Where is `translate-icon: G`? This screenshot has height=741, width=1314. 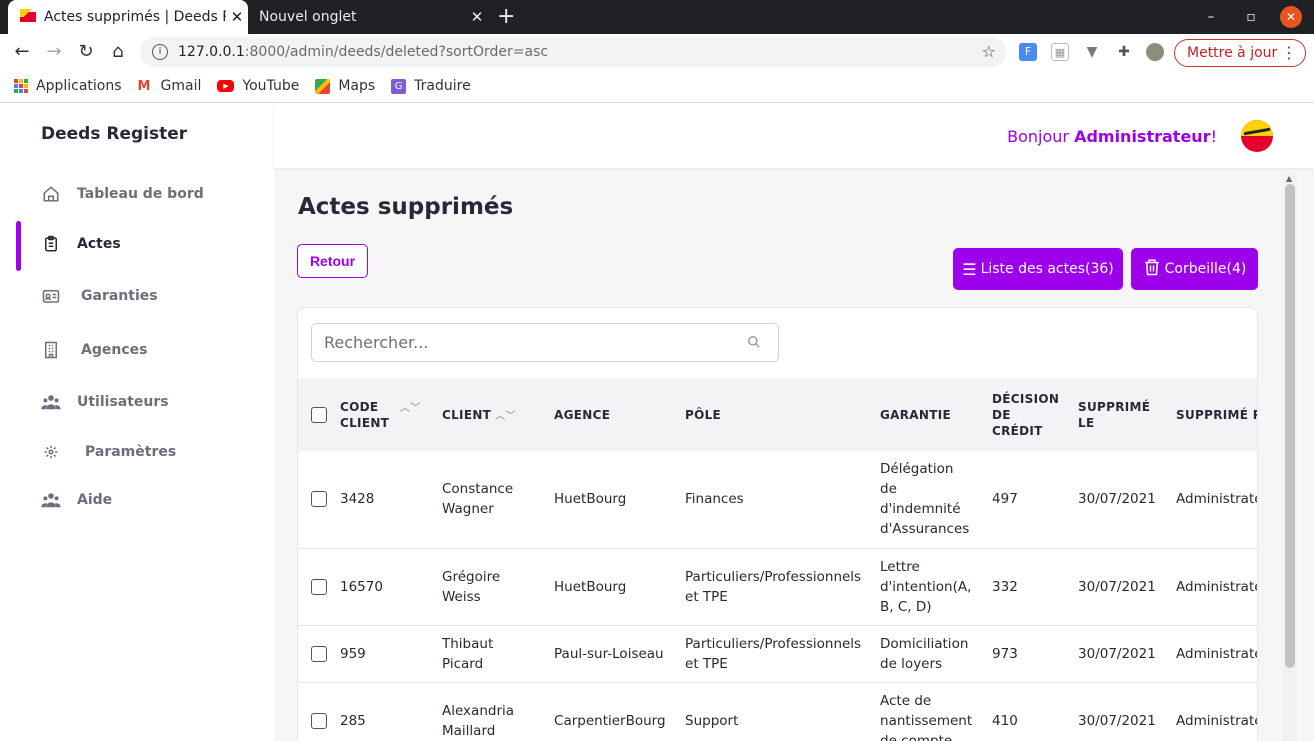 translate-icon: G is located at coordinates (399, 86).